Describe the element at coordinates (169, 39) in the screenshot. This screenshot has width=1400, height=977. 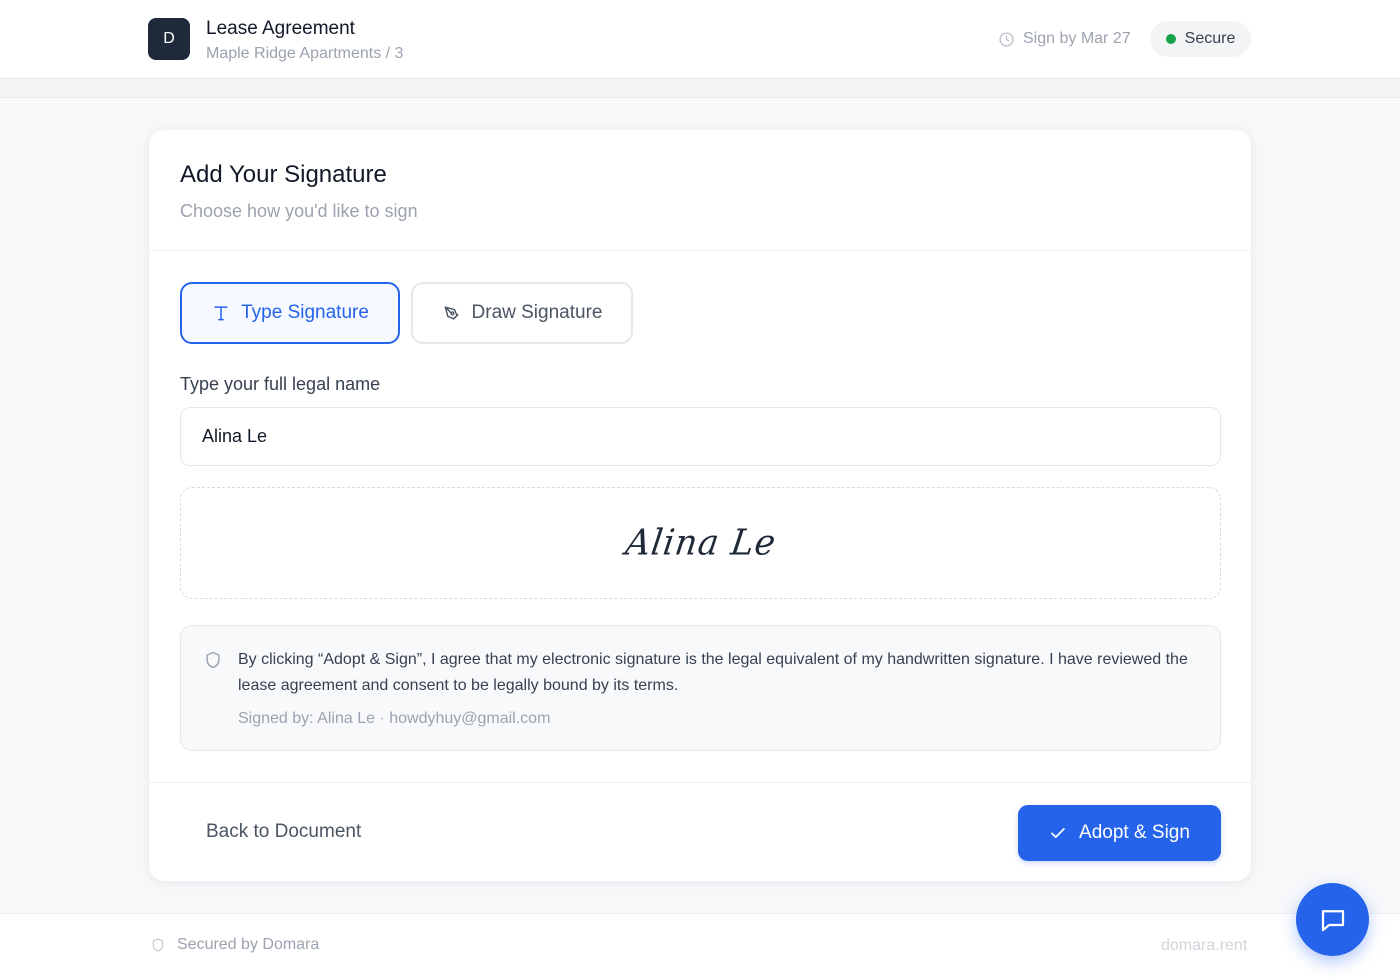
I see `app-logo: D` at that location.